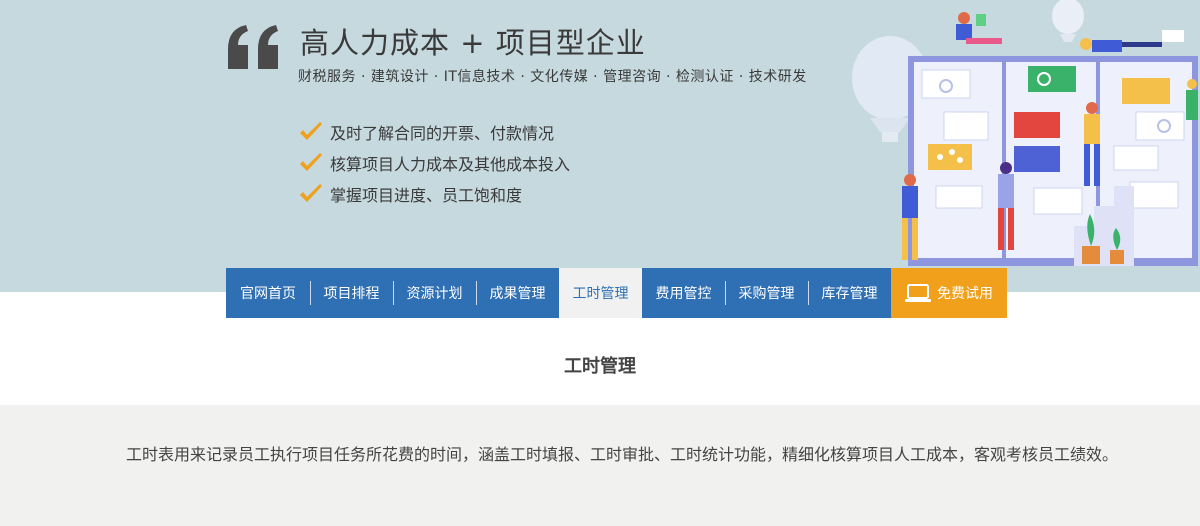 Image resolution: width=1200 pixels, height=526 pixels. I want to click on nav-item-deliverables: 成果管理, so click(517, 293).